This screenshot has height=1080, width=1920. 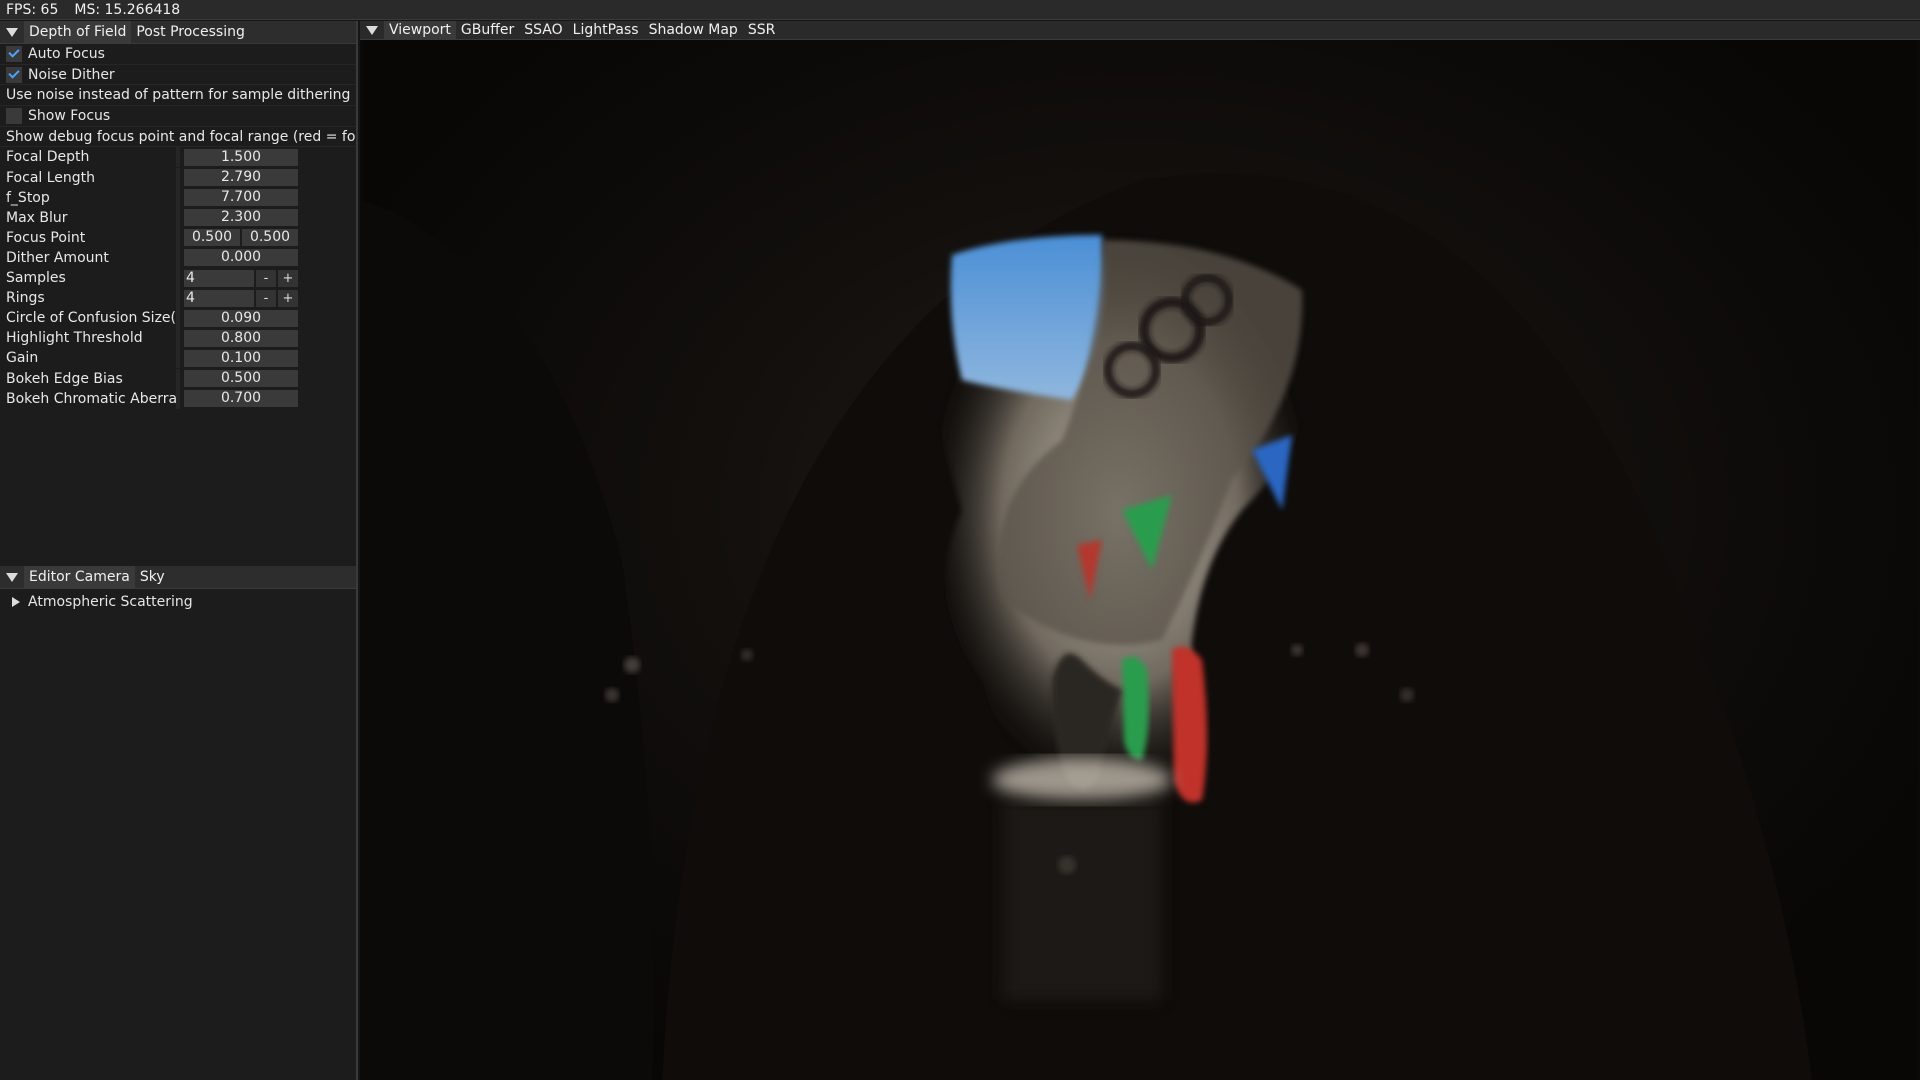 What do you see at coordinates (266, 298) in the screenshot?
I see `rings-decrement-button: -` at bounding box center [266, 298].